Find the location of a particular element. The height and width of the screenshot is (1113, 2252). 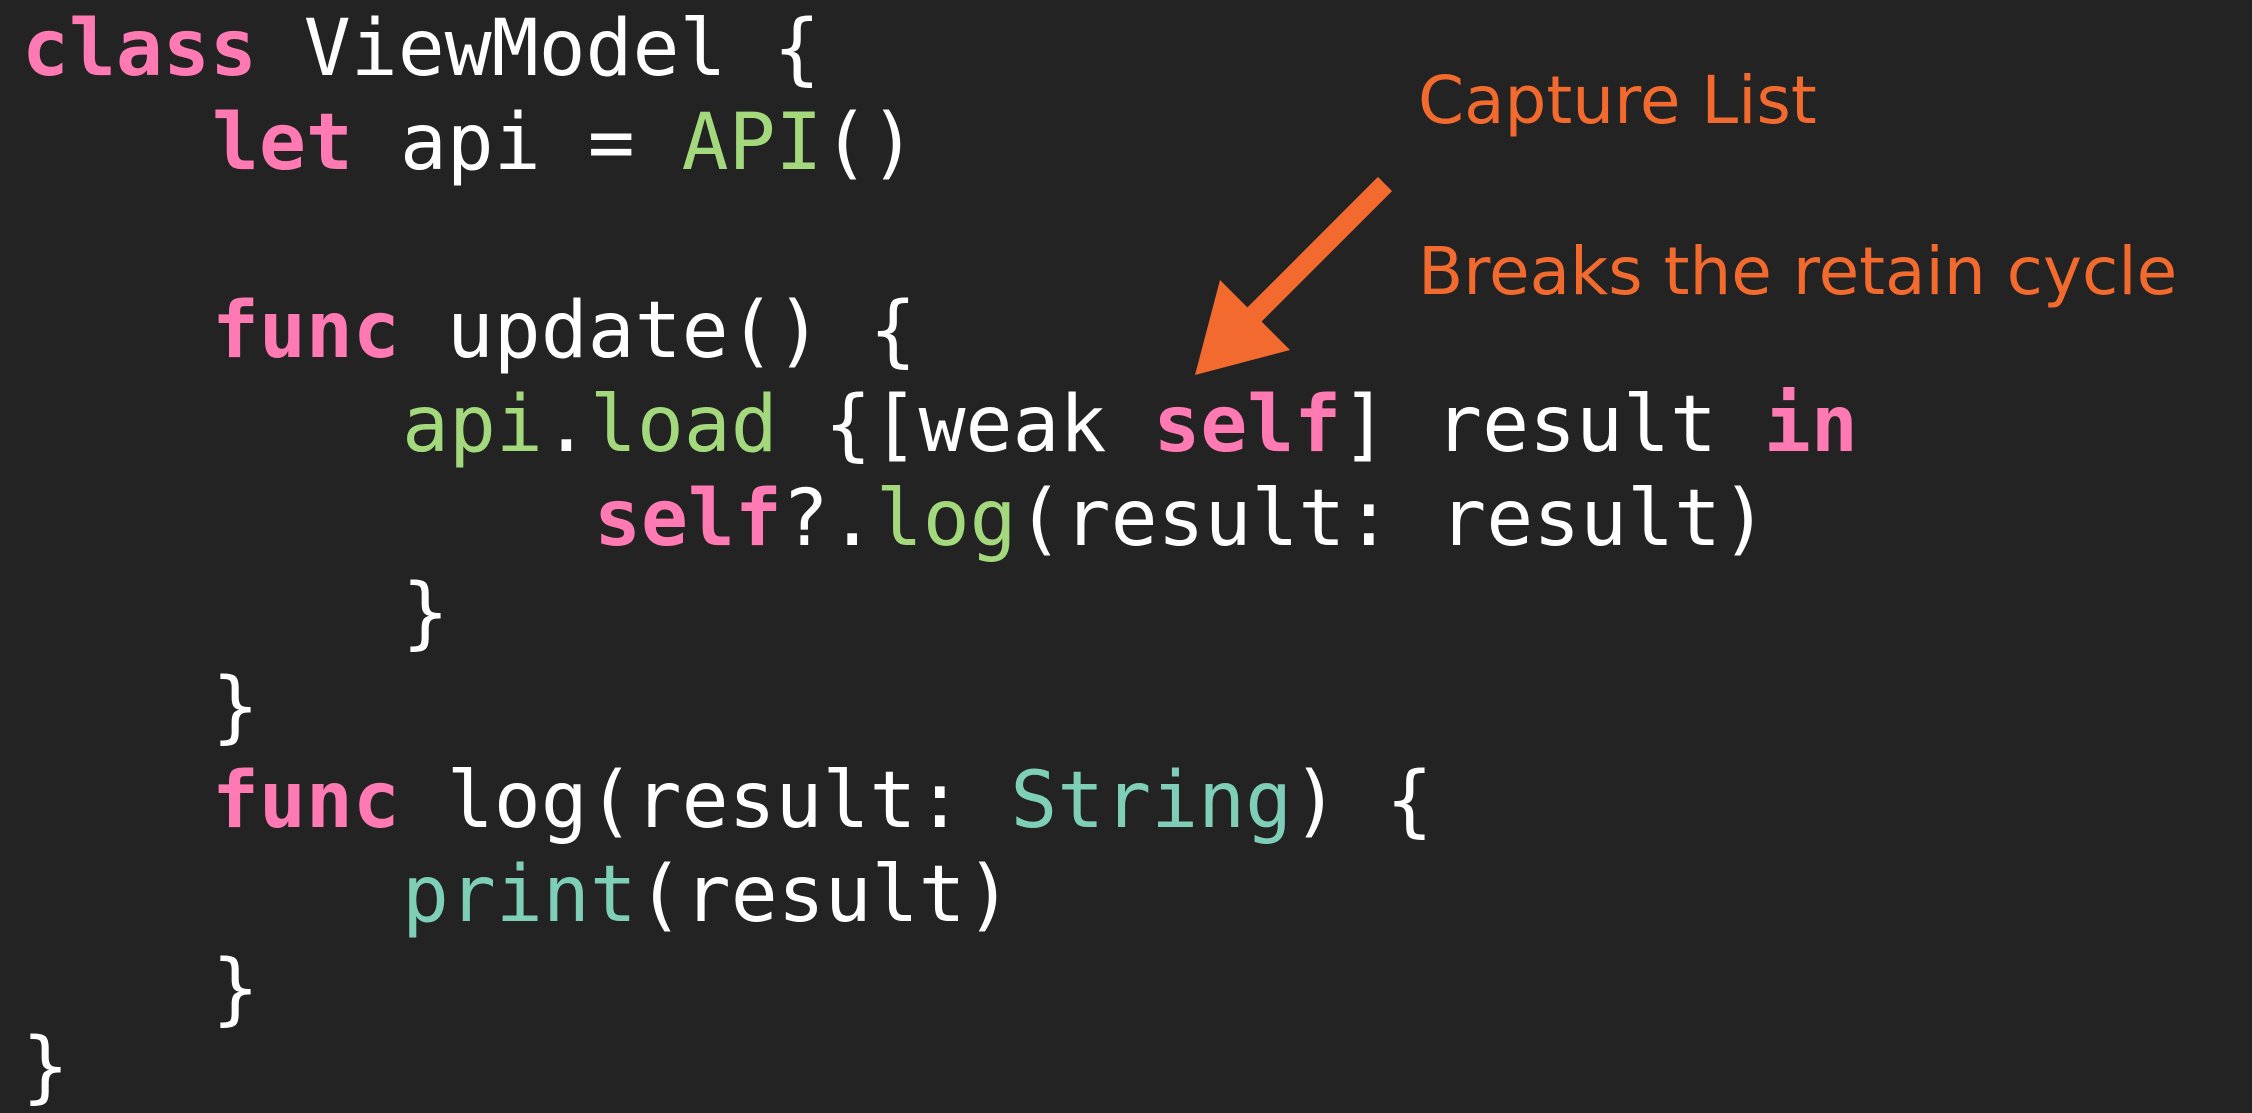

code-text: api = is located at coordinates (517, 143).